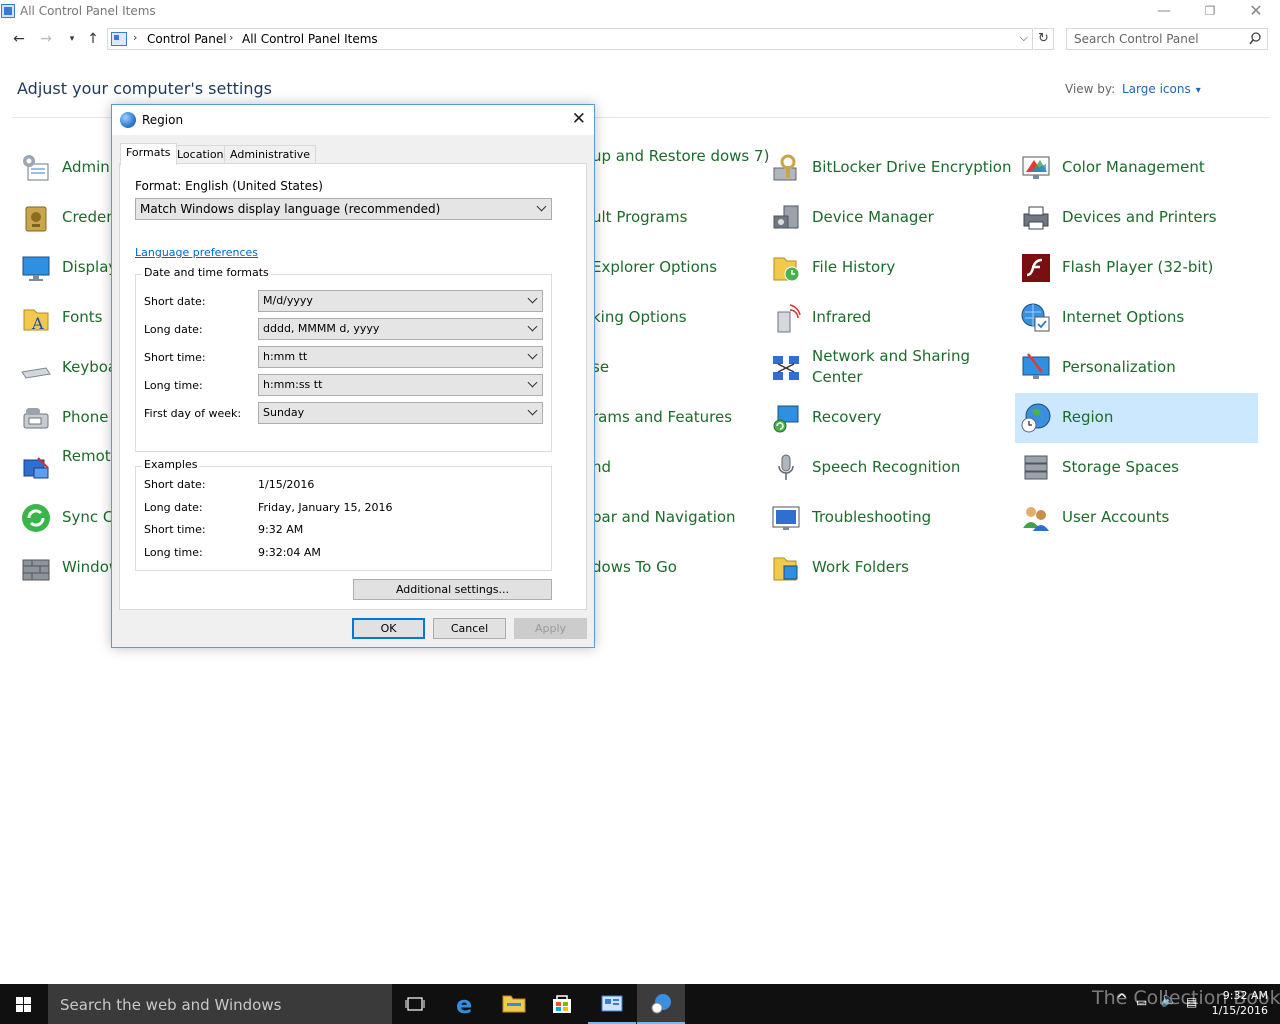 The height and width of the screenshot is (1024, 1280). What do you see at coordinates (187, 39) in the screenshot?
I see `breadcrumb-control-panel: Control Panel` at bounding box center [187, 39].